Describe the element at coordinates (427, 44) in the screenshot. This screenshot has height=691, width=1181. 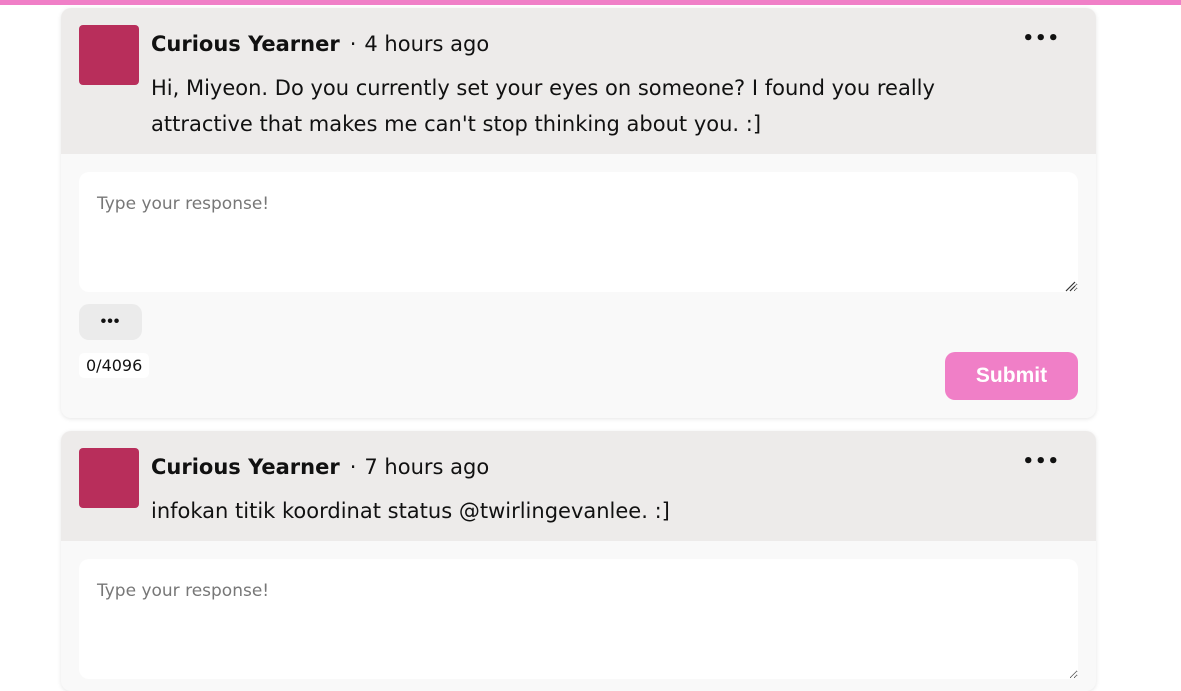
I see `timestamp: 4 hours ago` at that location.